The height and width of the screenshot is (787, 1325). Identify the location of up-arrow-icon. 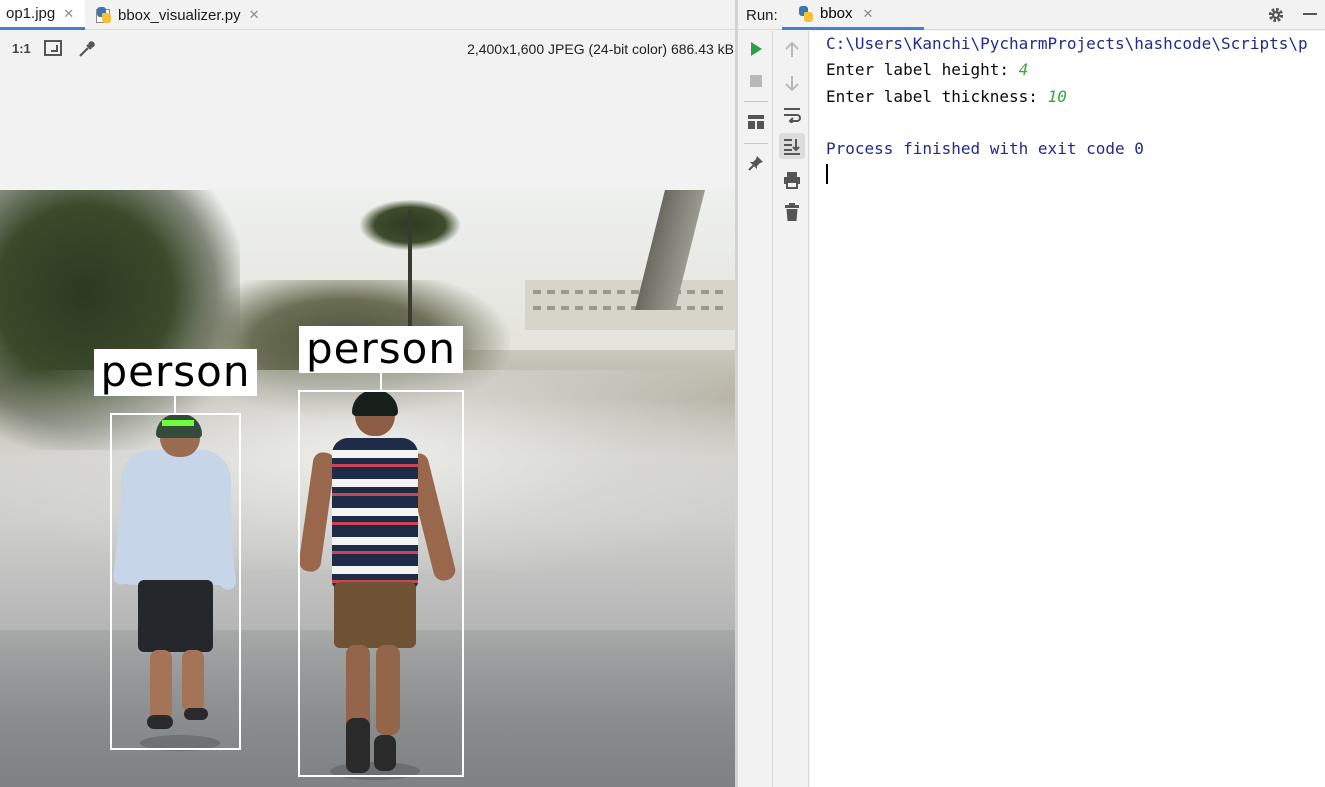
(792, 50).